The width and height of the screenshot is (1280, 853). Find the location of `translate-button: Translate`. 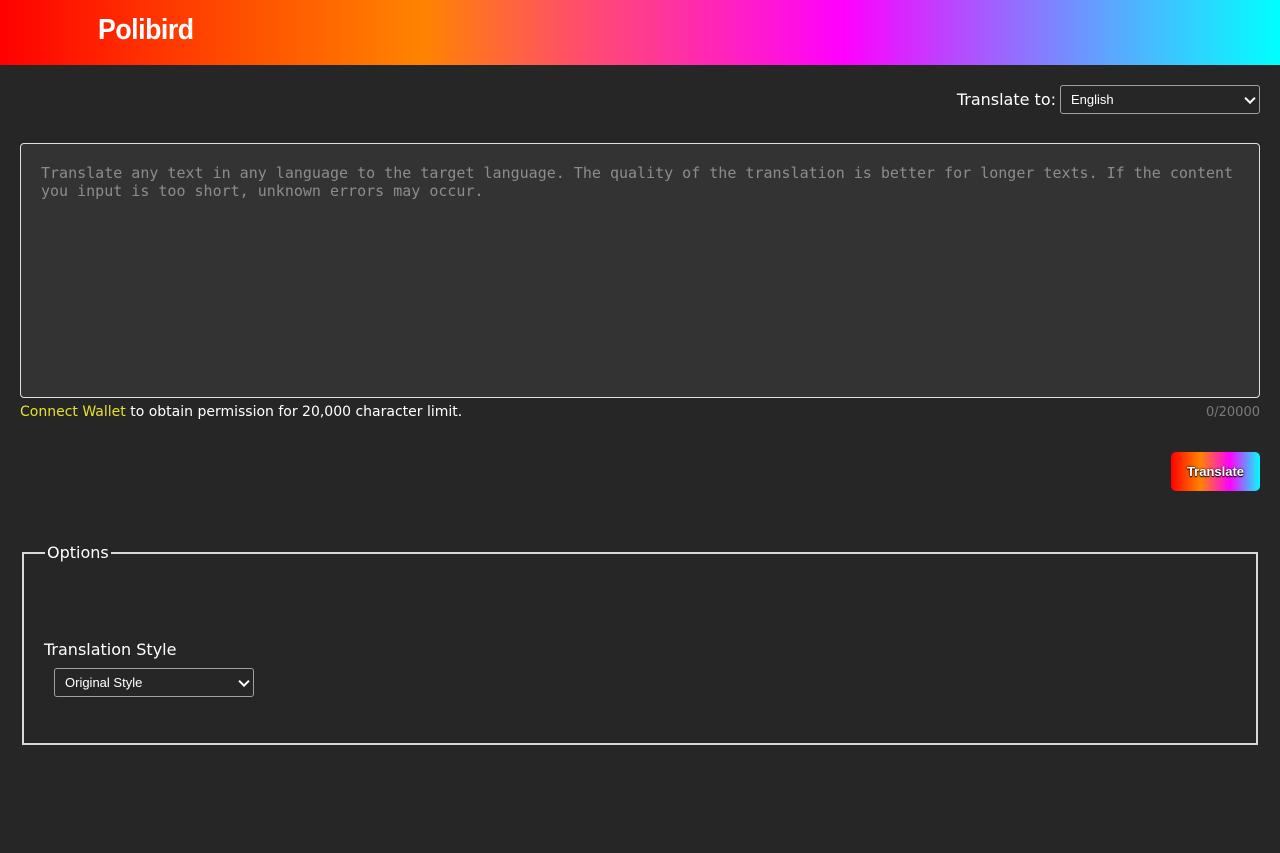

translate-button: Translate is located at coordinates (1215, 471).